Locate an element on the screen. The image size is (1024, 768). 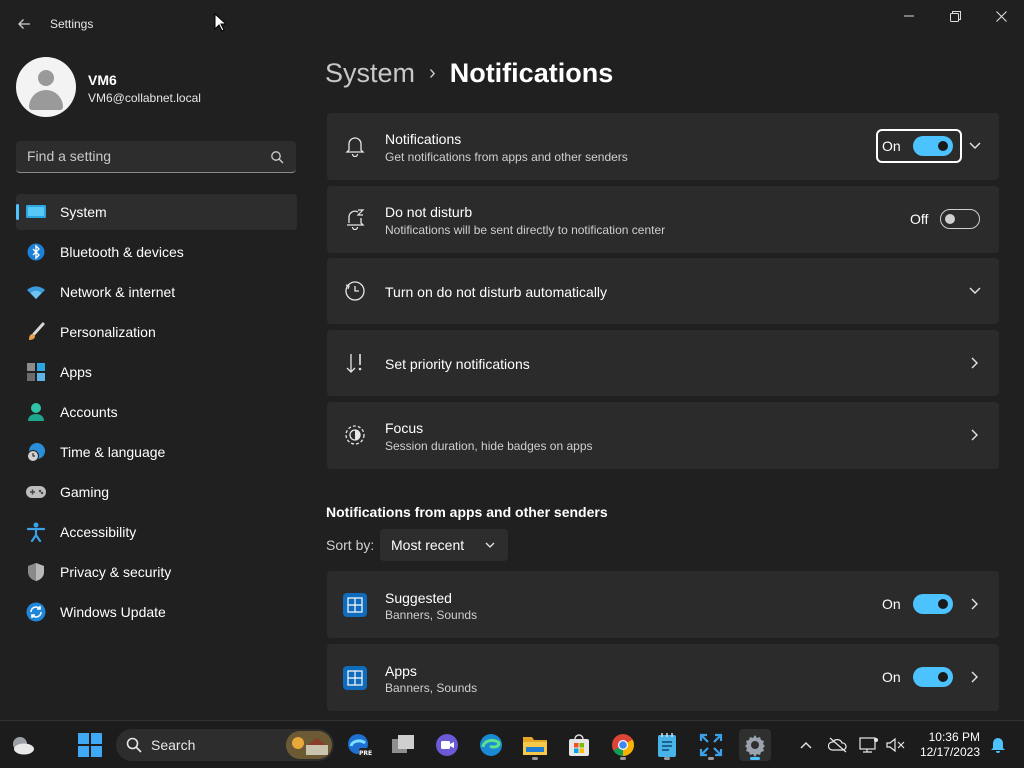
sidebar-item-label: System is located at coordinates (83, 212).